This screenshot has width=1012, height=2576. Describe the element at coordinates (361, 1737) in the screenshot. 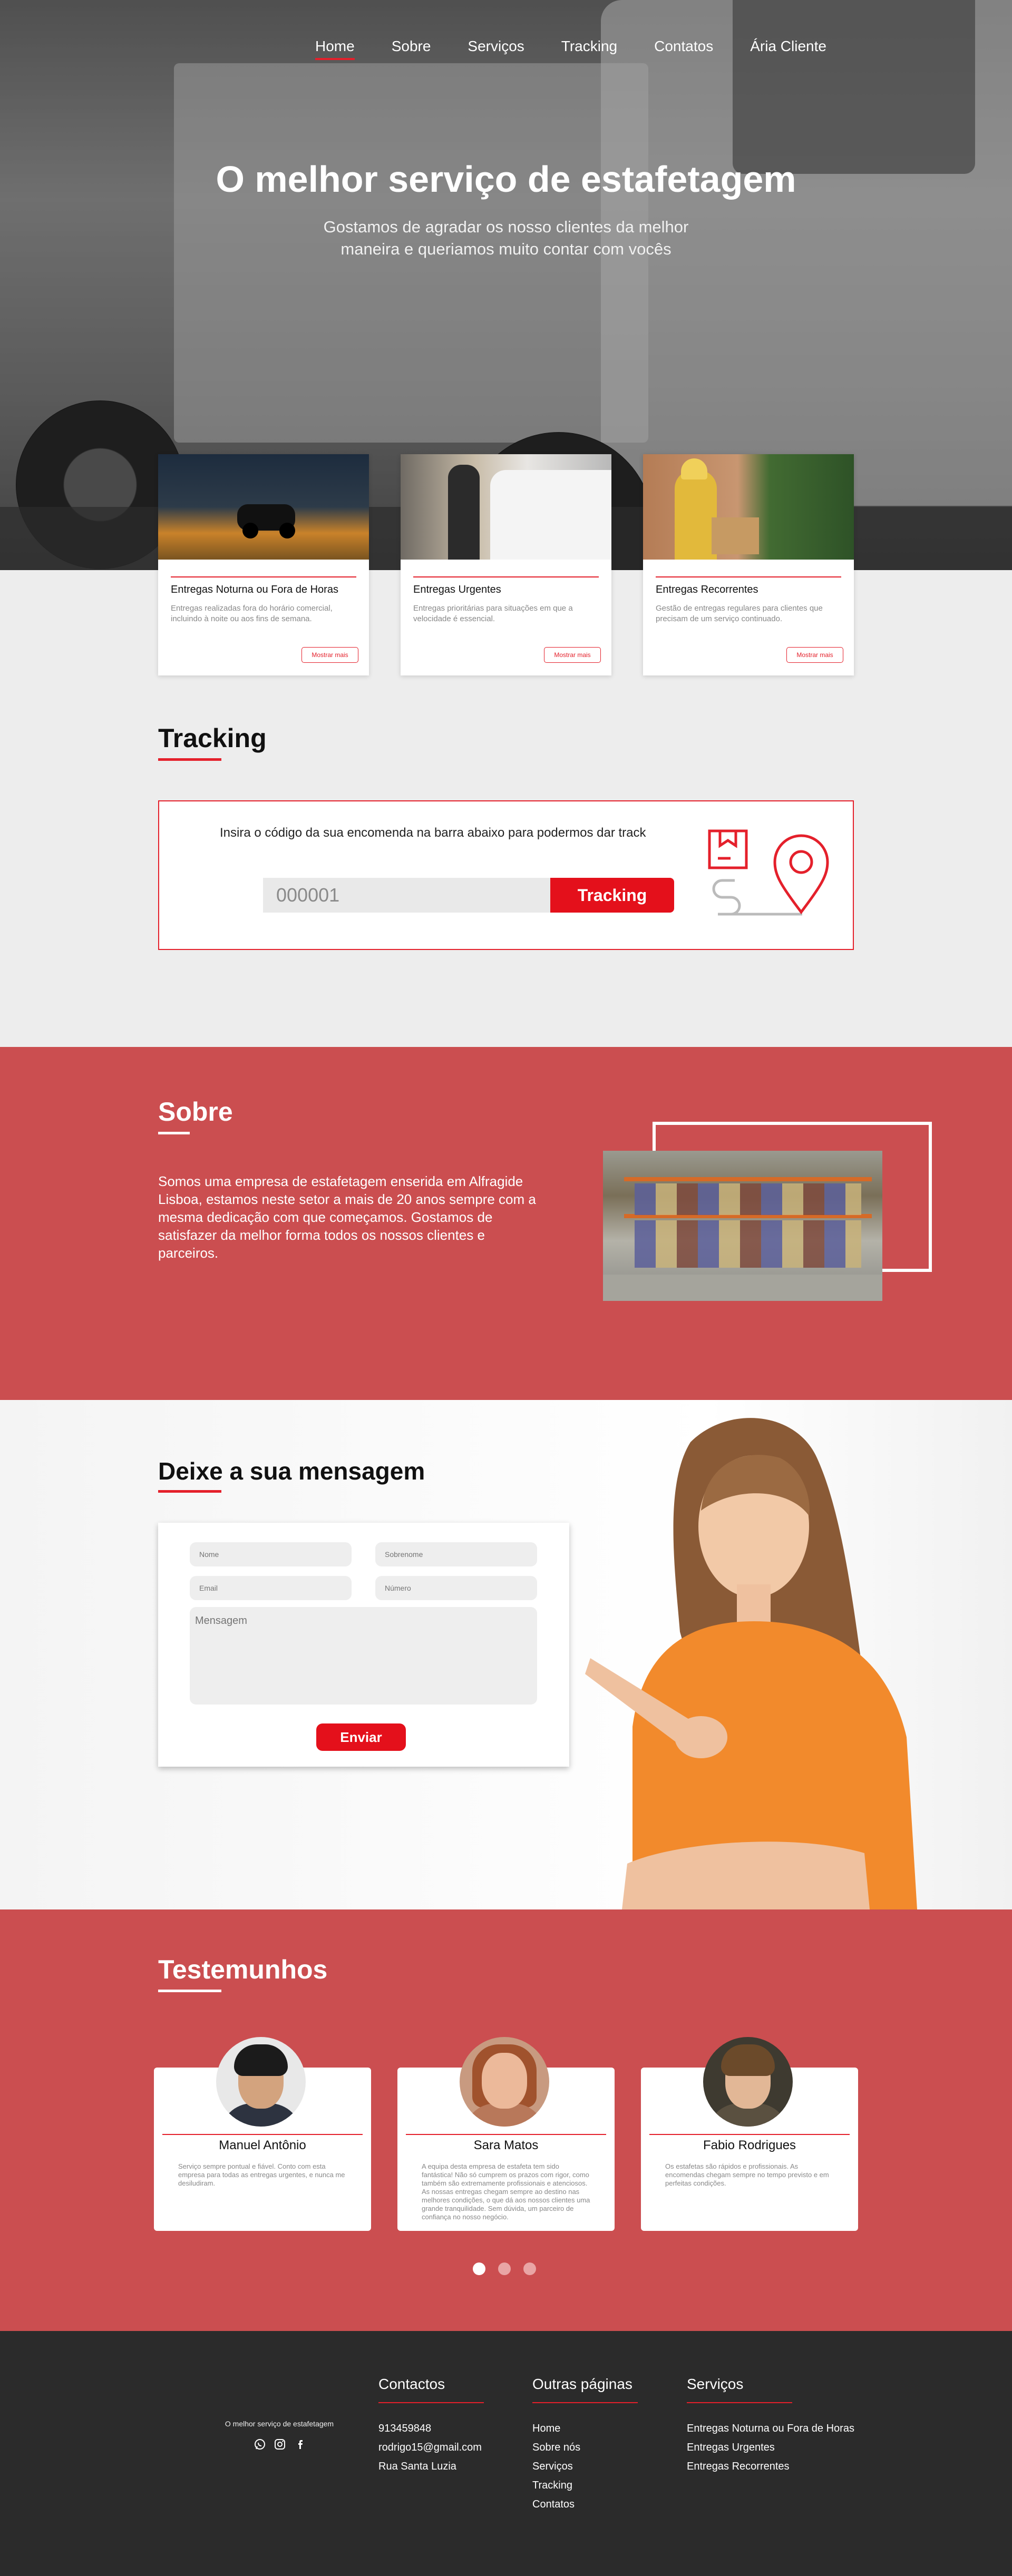

I see `enviar-button: Enviar` at that location.